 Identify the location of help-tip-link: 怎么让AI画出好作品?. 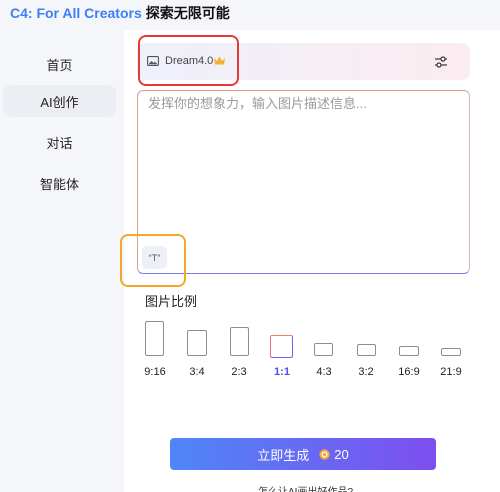
(305, 487).